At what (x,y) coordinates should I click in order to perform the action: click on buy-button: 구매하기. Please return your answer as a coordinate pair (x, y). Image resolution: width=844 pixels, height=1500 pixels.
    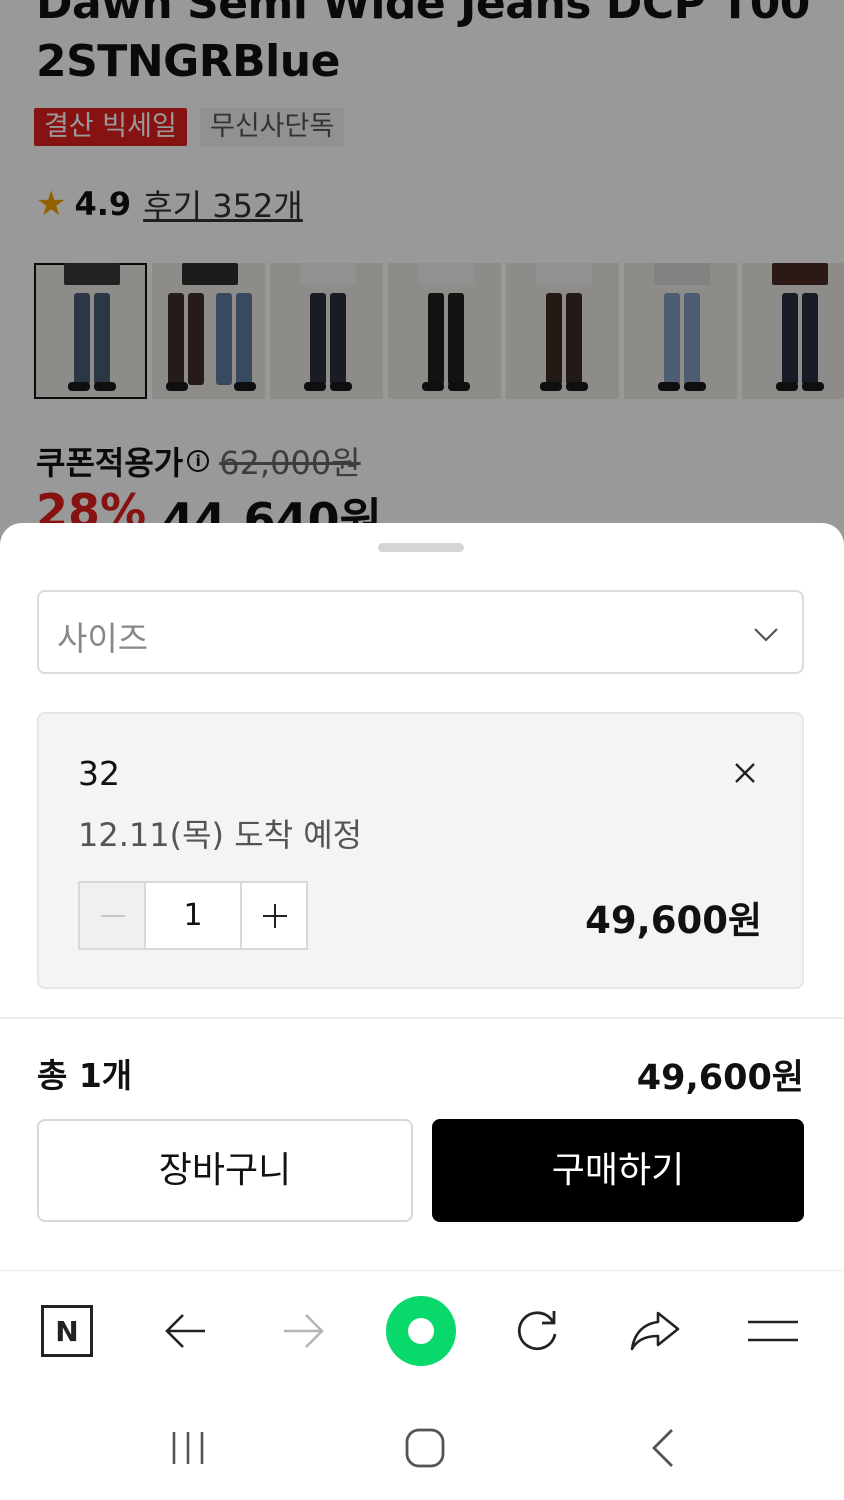
    Looking at the image, I should click on (618, 1170).